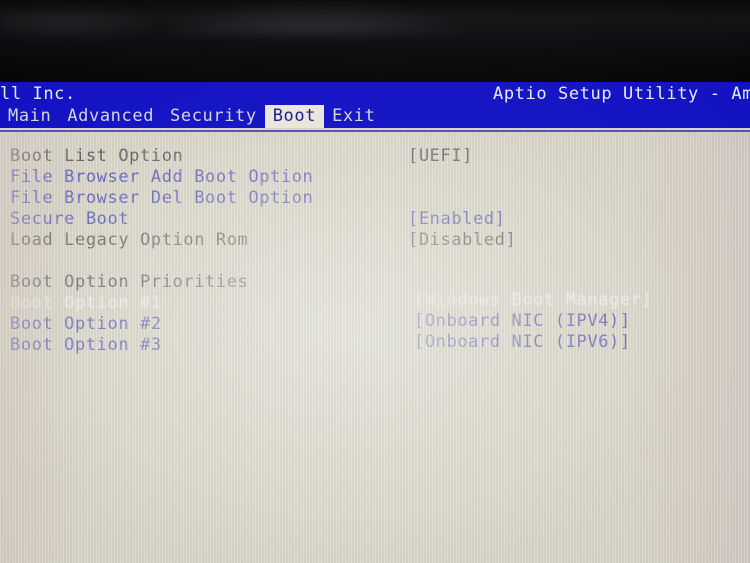 This screenshot has width=750, height=563. Describe the element at coordinates (86, 345) in the screenshot. I see `boot-option-3-label: Boot Option #3` at that location.